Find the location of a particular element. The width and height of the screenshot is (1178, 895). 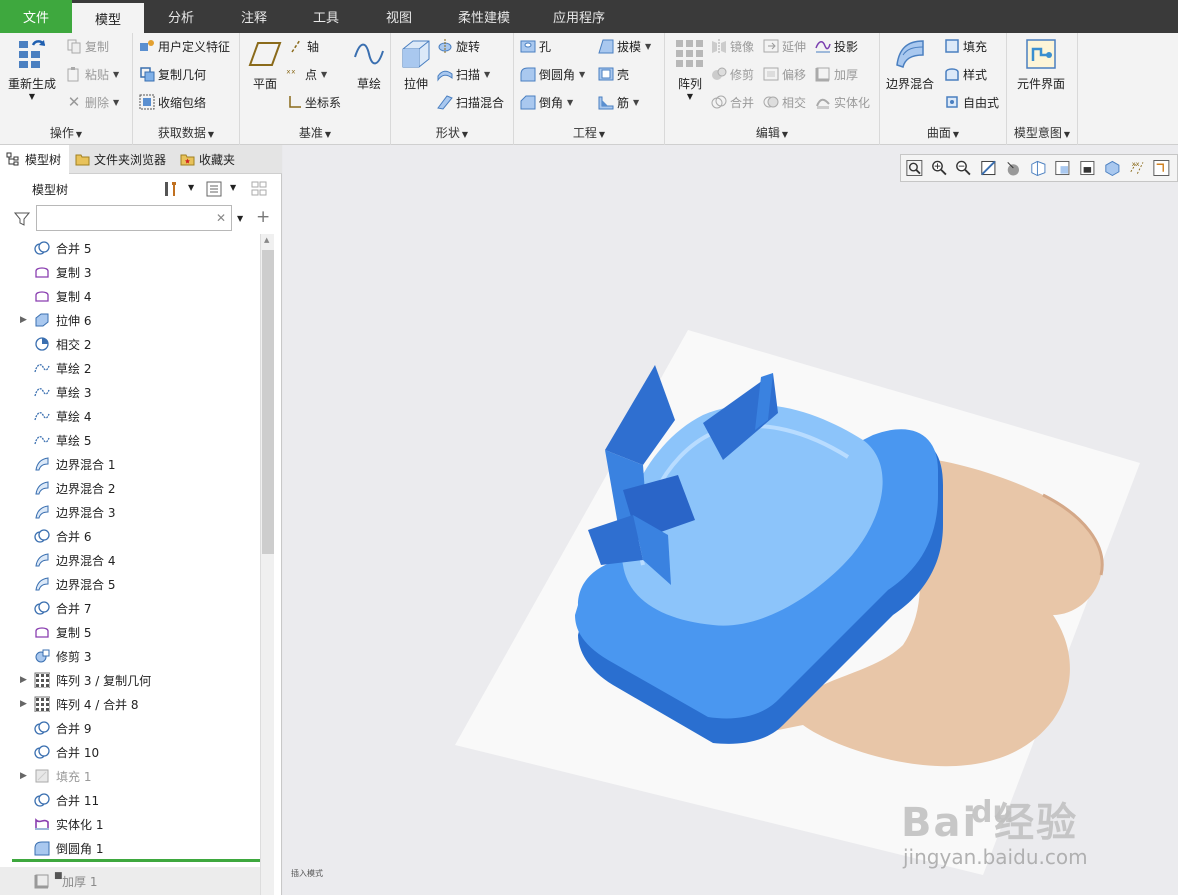

group-engineering-label: 工程 ▼ is located at coordinates (589, 132).